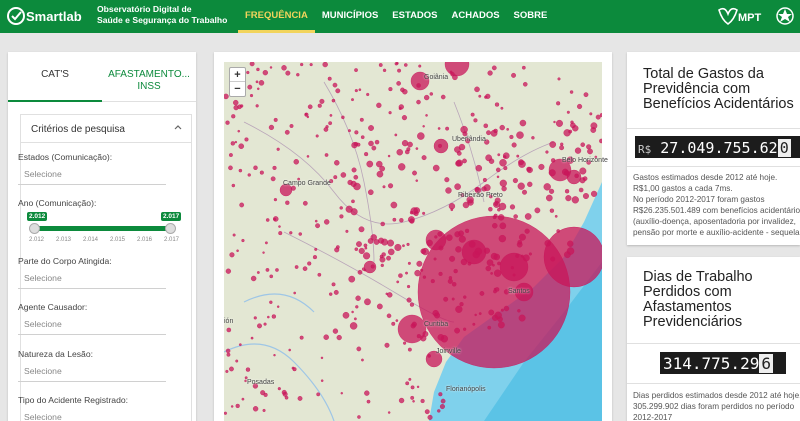  Describe the element at coordinates (531, 16) in the screenshot. I see `nav-sobre: SOBRE` at that location.